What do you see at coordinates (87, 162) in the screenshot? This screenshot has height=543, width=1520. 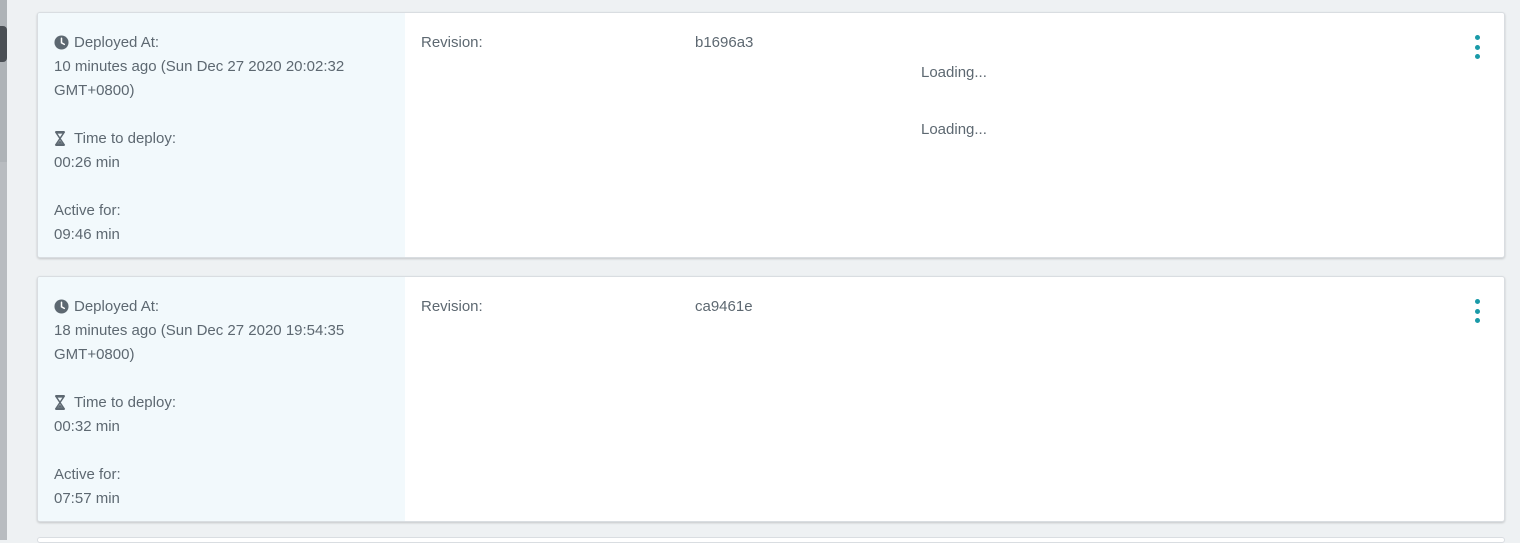 I see `time-to-deploy-value: 00:26 min` at bounding box center [87, 162].